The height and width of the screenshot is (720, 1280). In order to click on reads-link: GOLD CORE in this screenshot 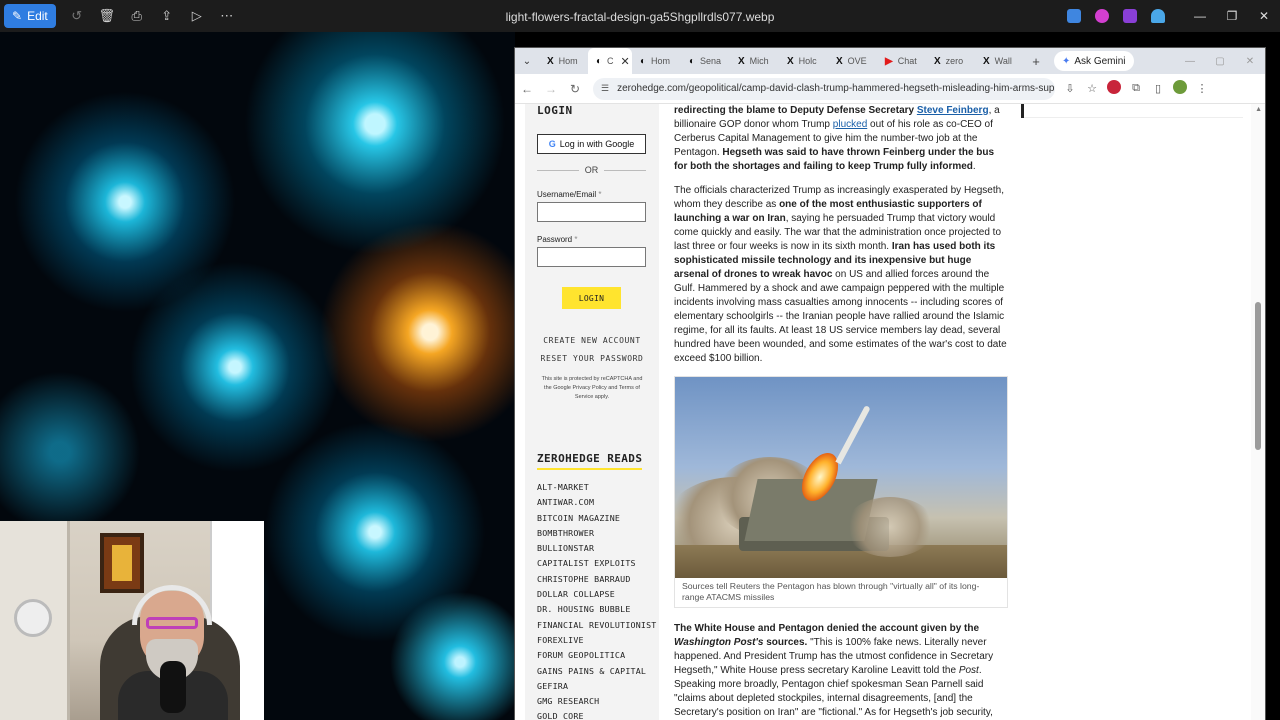, I will do `click(597, 715)`.